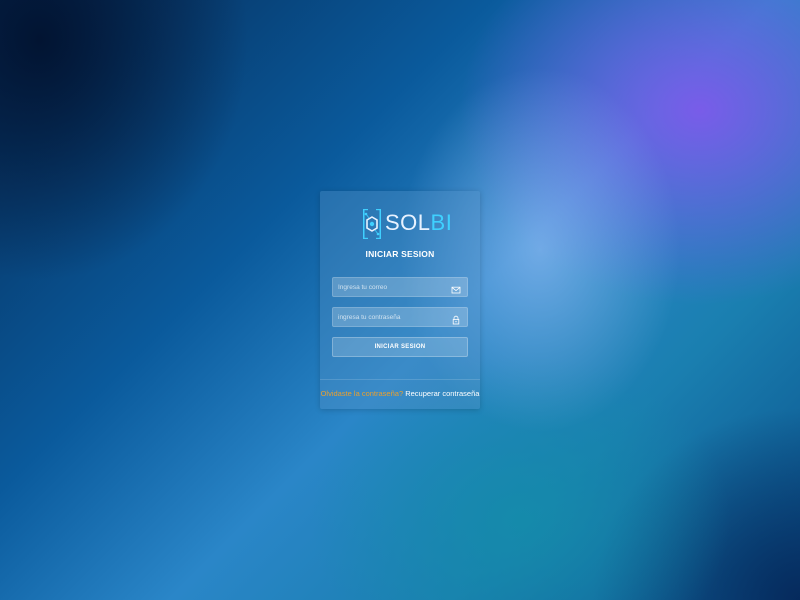 This screenshot has width=800, height=600. Describe the element at coordinates (441, 222) in the screenshot. I see `brand-name-part2: BI` at that location.